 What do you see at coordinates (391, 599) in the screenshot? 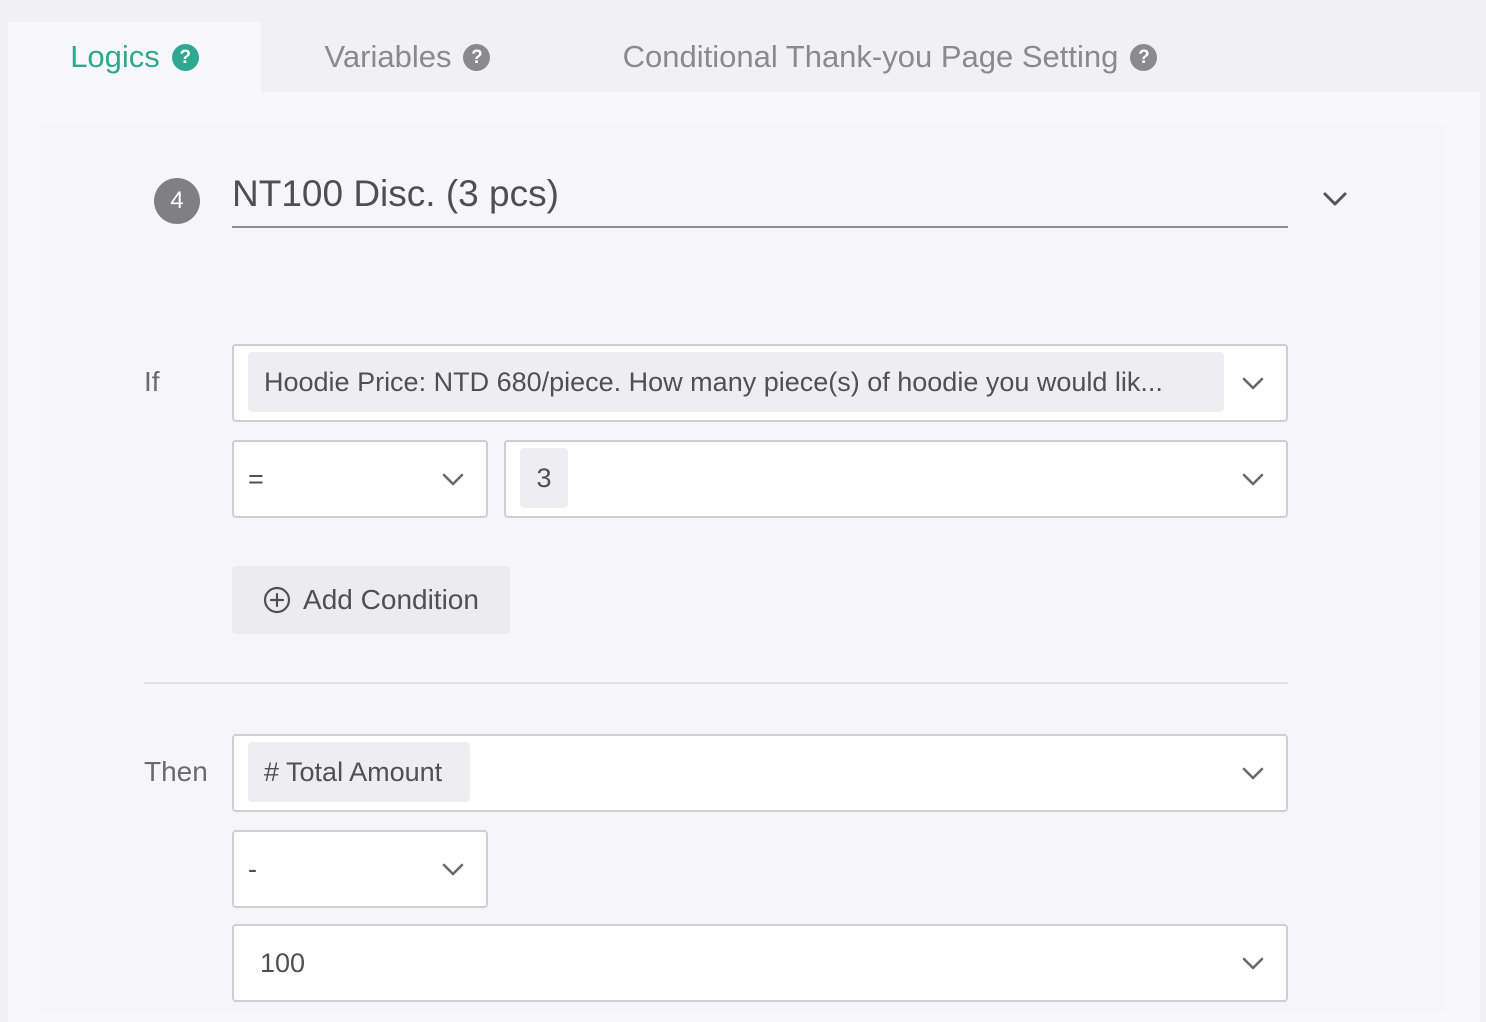
I see `add-condition-label: Add Condition` at bounding box center [391, 599].